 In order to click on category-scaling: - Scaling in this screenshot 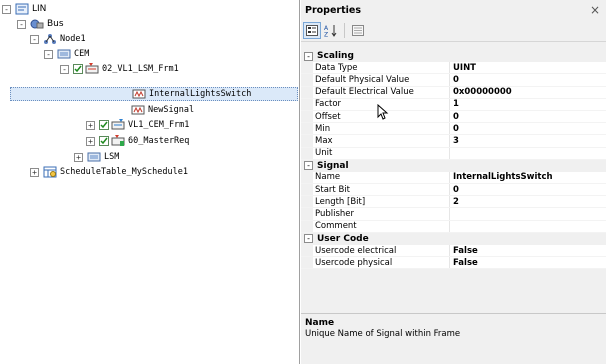, I will do `click(453, 56)`.